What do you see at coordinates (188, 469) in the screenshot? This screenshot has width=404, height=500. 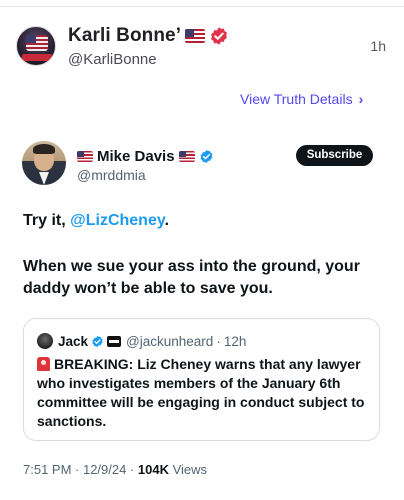 I see `views-label: Views` at bounding box center [188, 469].